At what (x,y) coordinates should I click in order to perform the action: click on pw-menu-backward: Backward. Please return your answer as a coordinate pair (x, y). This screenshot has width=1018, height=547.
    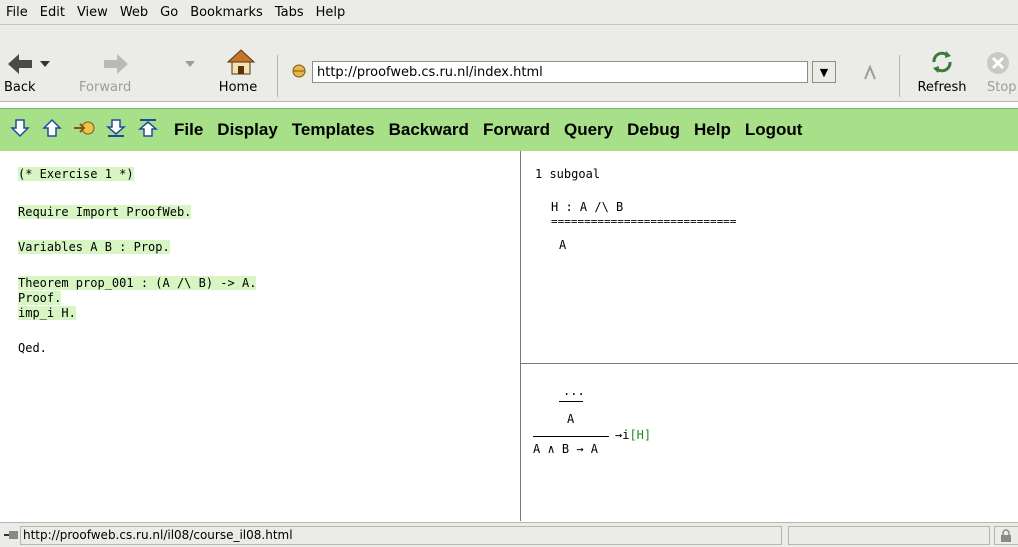
    Looking at the image, I should click on (429, 130).